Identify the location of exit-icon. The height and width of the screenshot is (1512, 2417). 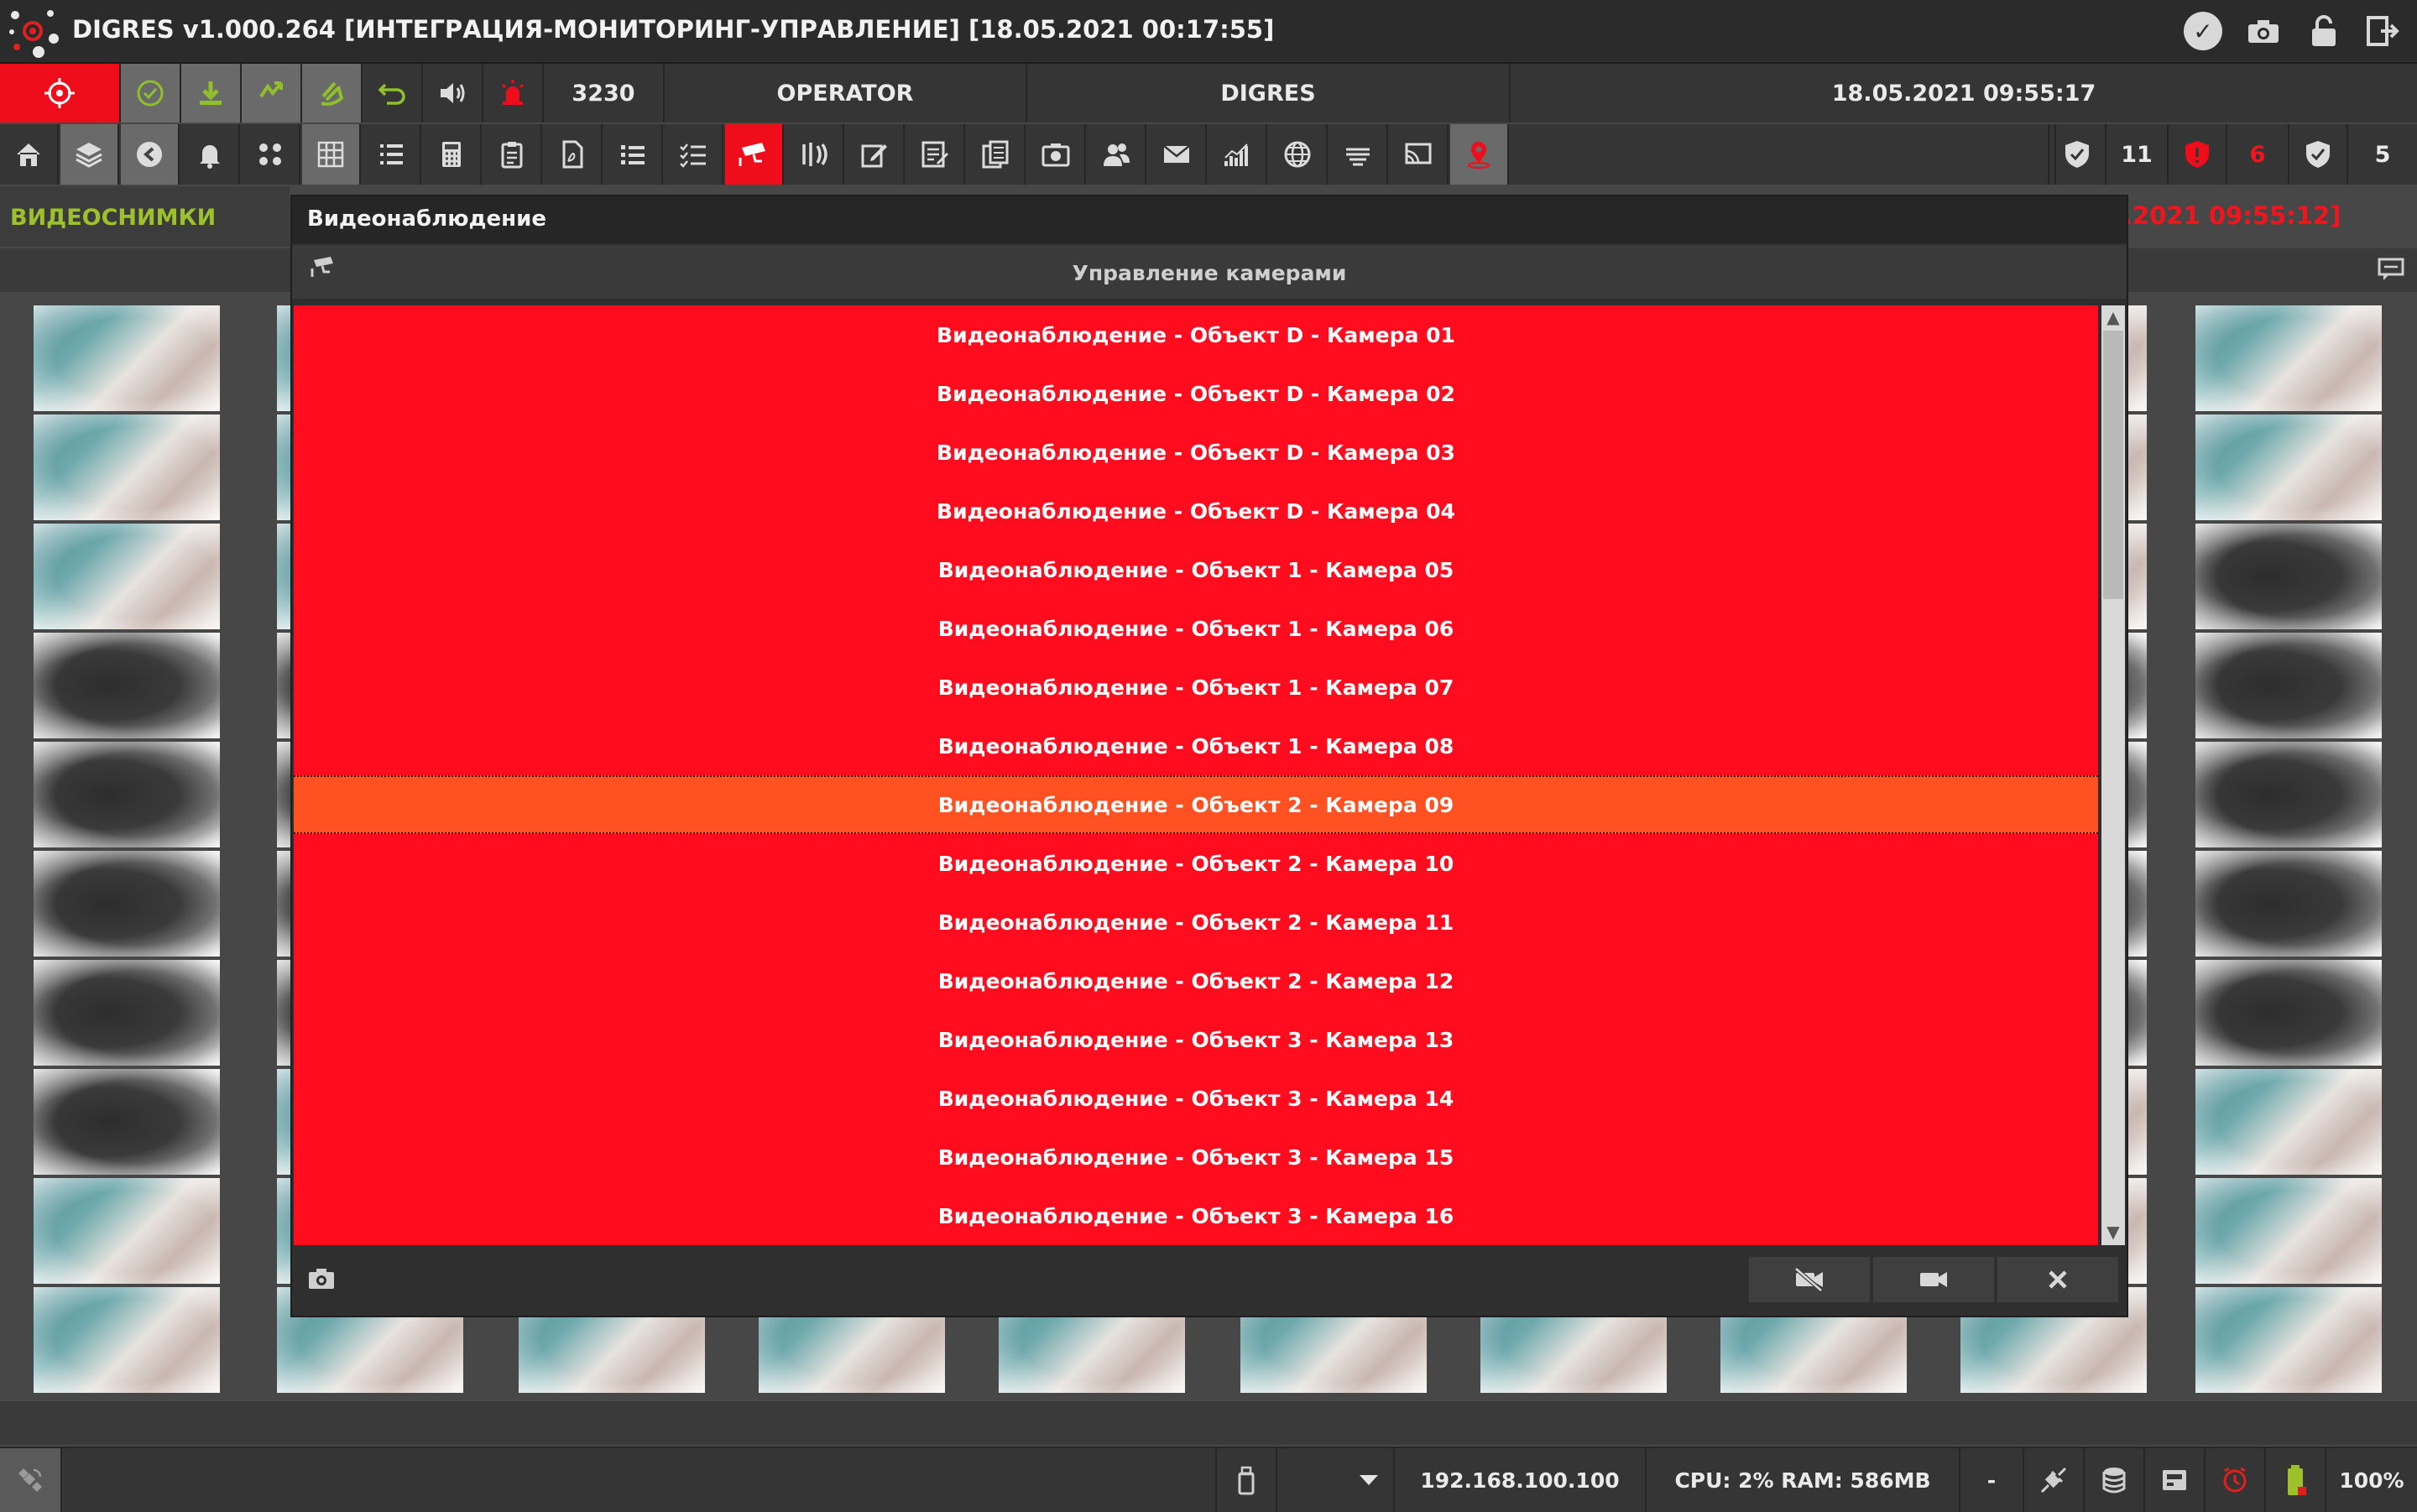
(2382, 31).